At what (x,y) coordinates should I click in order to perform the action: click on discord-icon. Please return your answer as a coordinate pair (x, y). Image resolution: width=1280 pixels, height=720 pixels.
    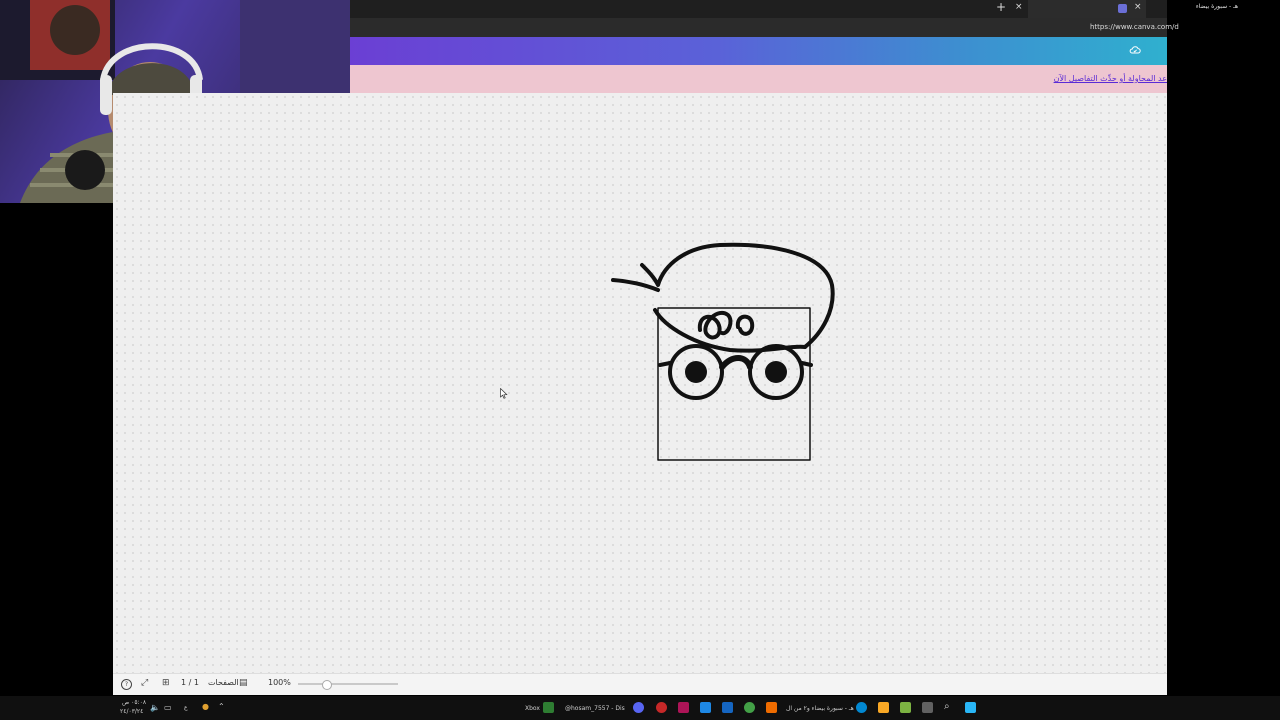
    Looking at the image, I should click on (638, 707).